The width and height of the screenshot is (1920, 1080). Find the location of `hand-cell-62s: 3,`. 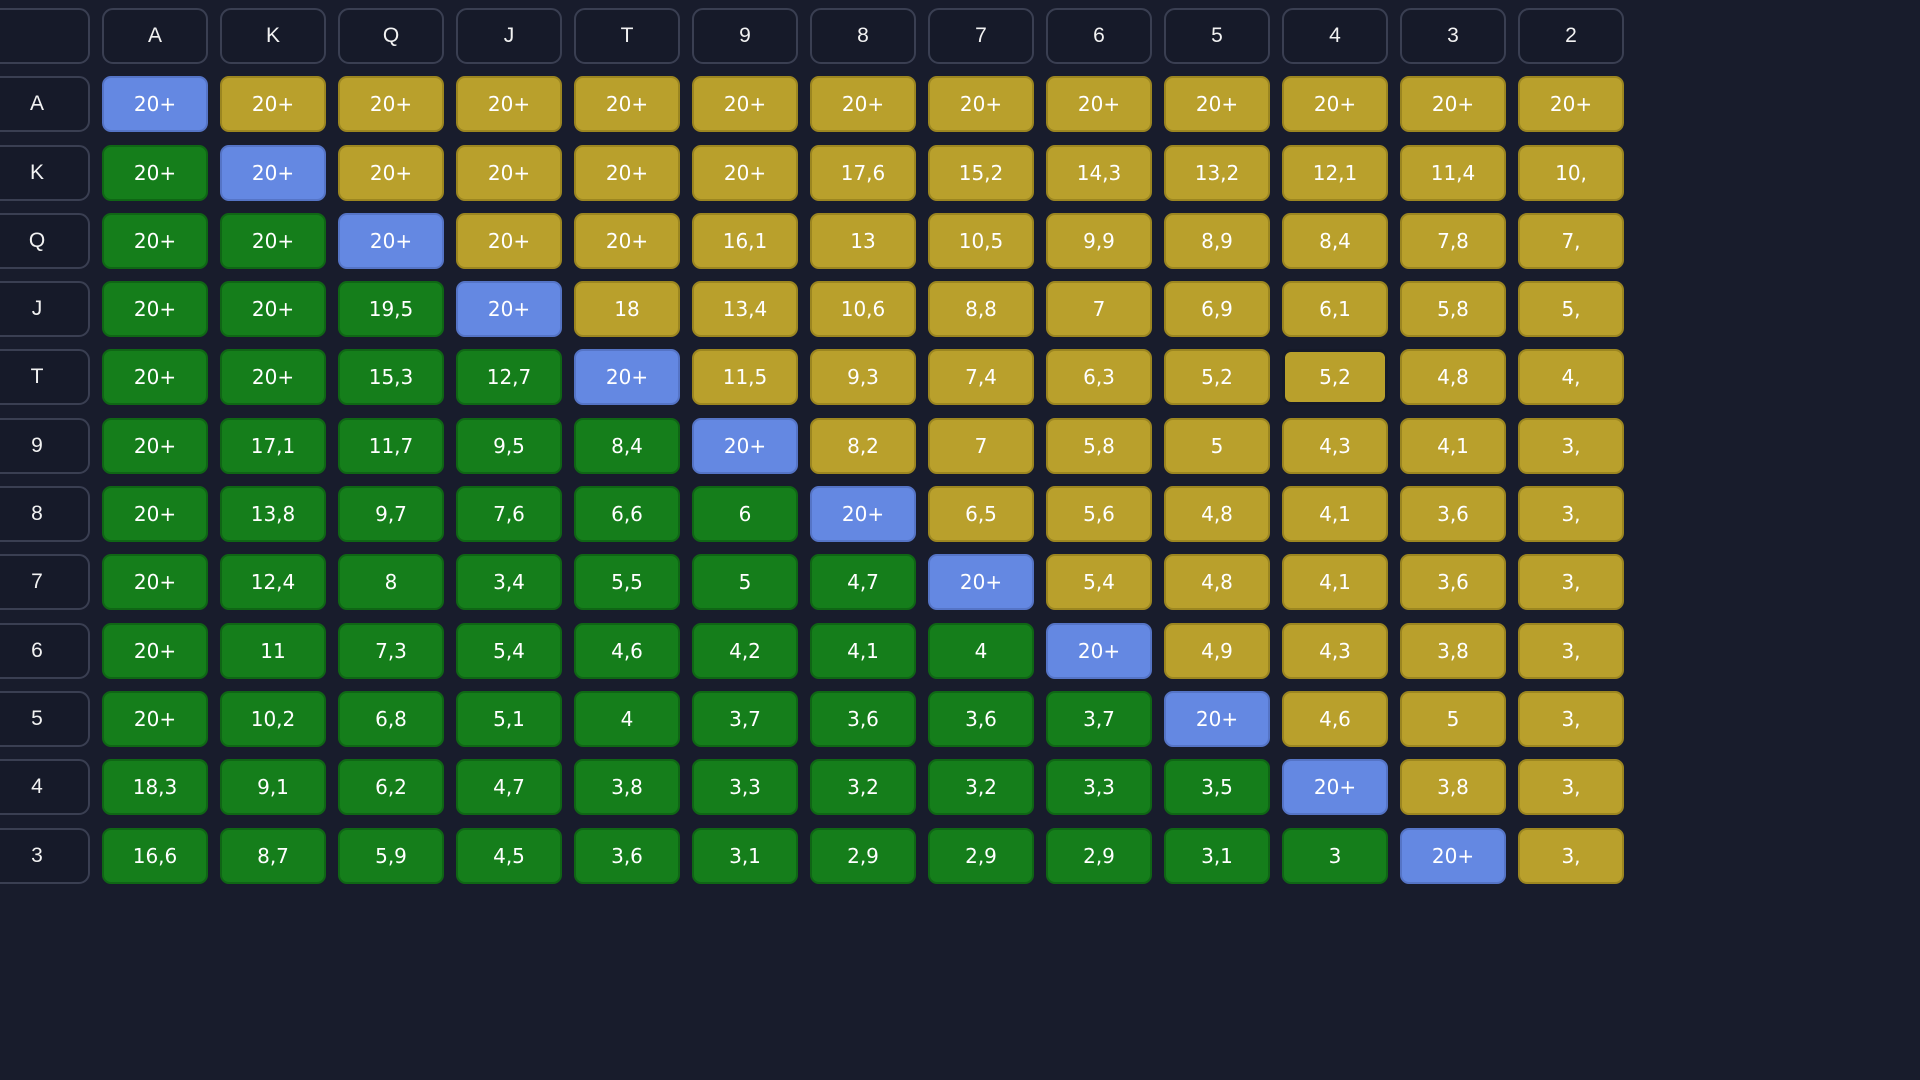

hand-cell-62s: 3, is located at coordinates (1571, 650).